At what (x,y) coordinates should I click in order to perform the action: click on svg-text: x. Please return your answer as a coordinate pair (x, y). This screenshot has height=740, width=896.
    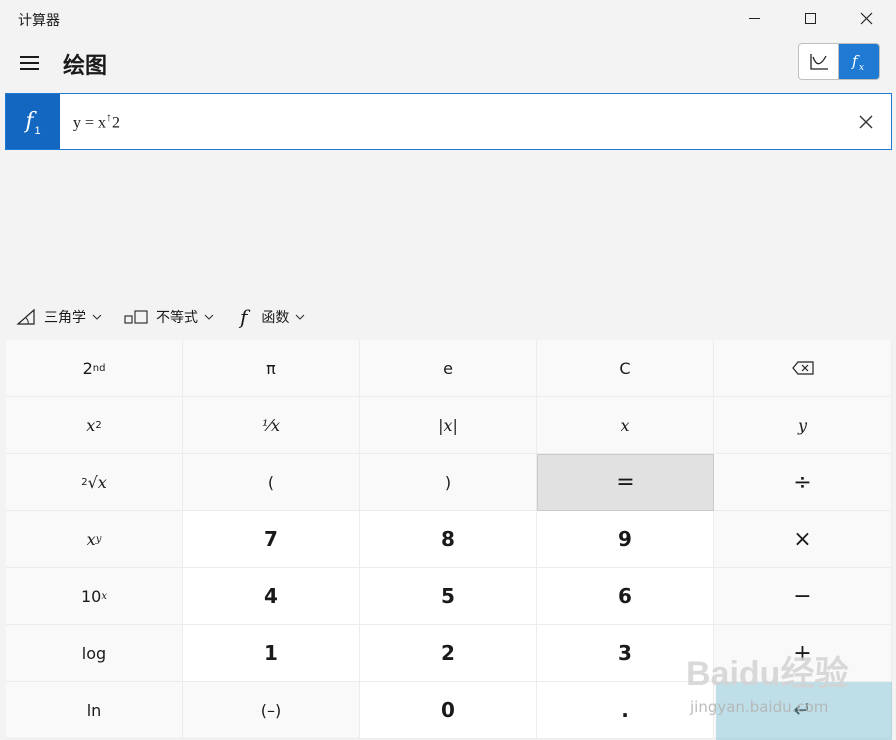
    Looking at the image, I should click on (861, 67).